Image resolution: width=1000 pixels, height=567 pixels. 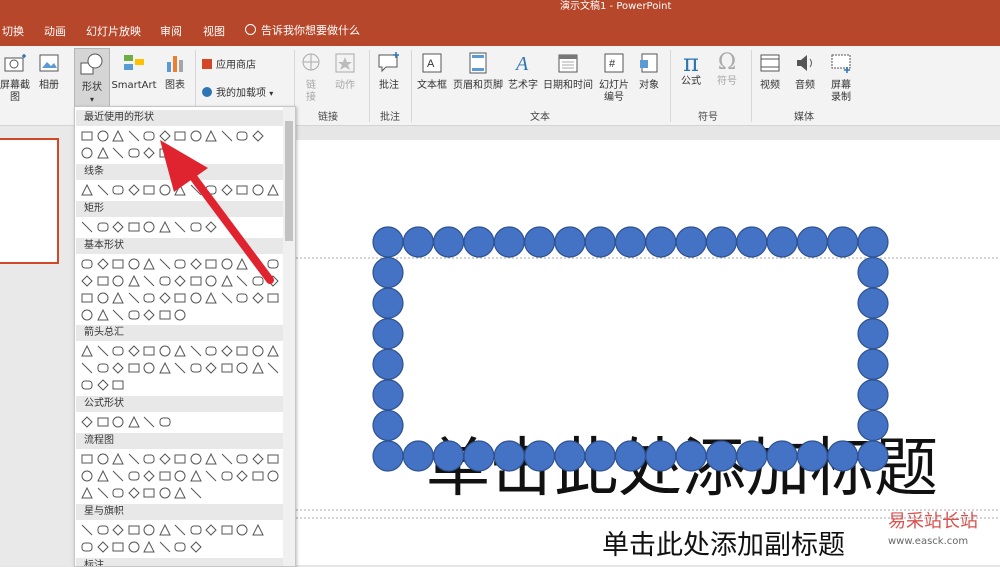 What do you see at coordinates (311, 78) in the screenshot?
I see `link-button: 链接` at bounding box center [311, 78].